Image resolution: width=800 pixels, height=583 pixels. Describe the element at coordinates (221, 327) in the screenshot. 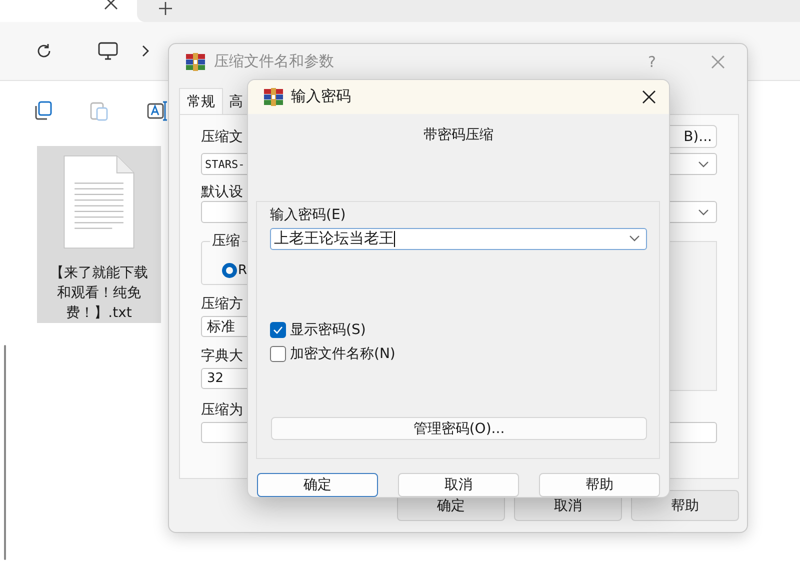

I see `field-text: 标准` at that location.